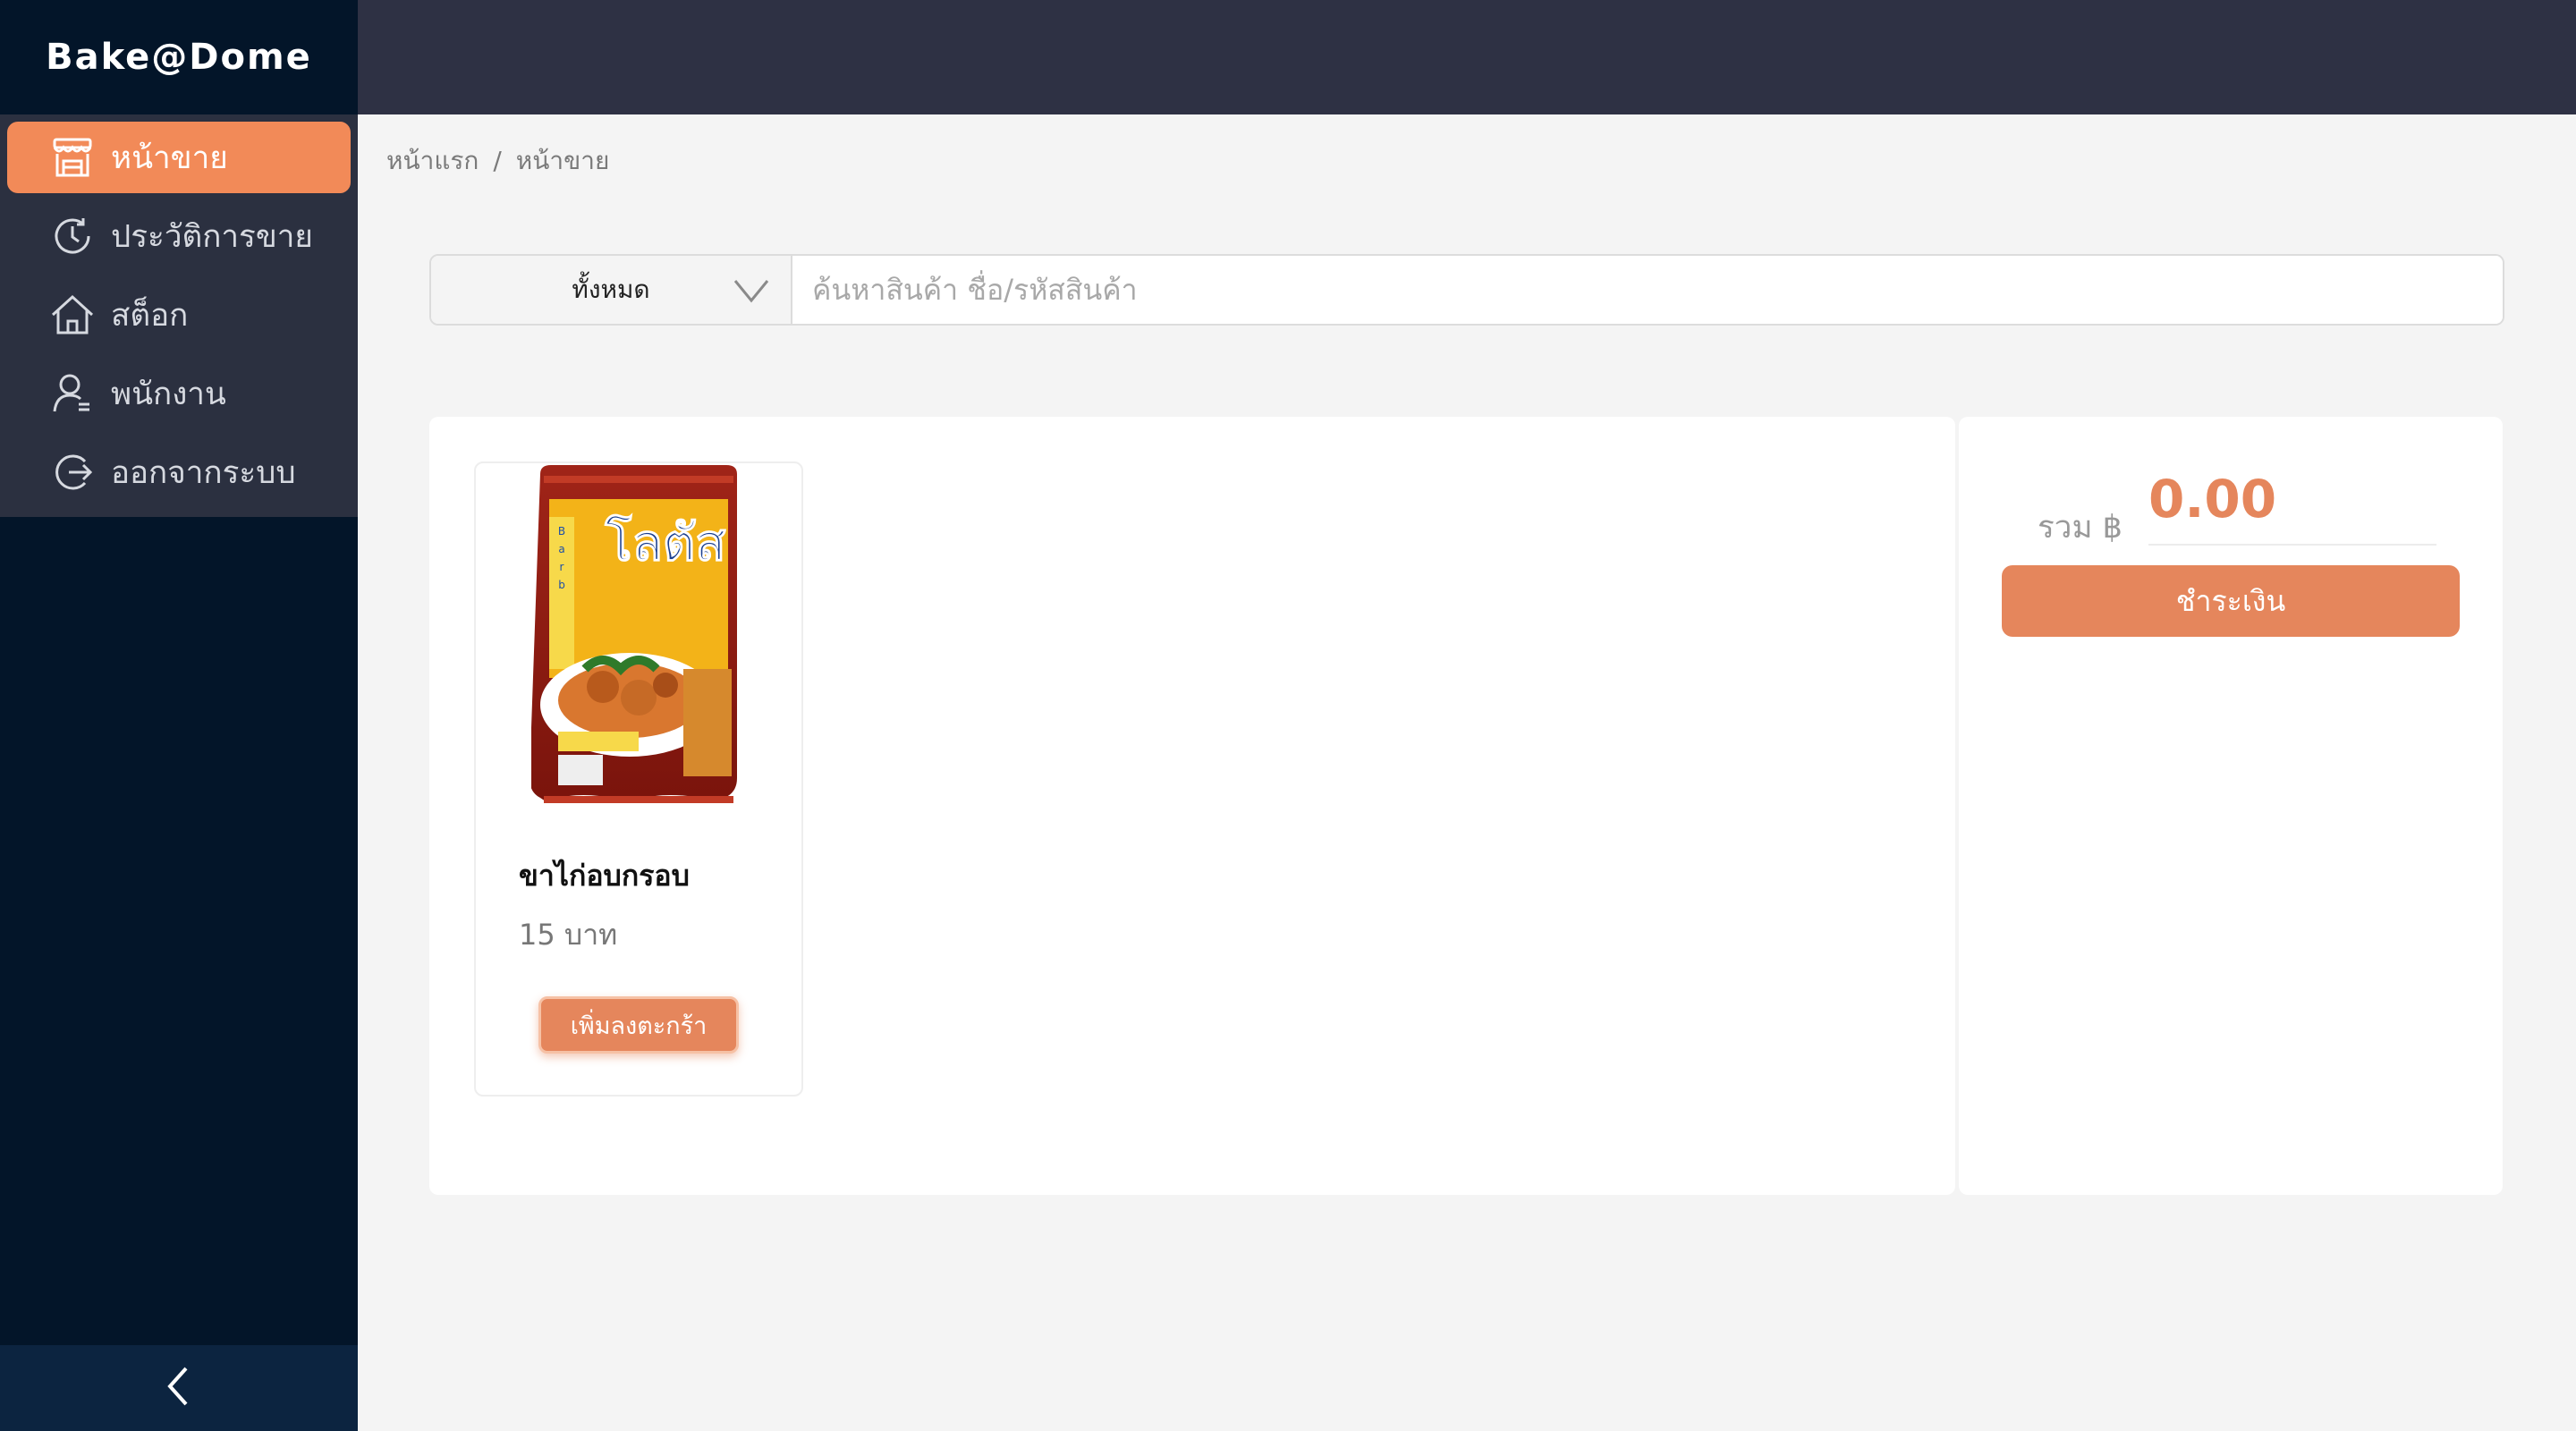  What do you see at coordinates (568, 935) in the screenshot?
I see `product-price: 15 บาท` at bounding box center [568, 935].